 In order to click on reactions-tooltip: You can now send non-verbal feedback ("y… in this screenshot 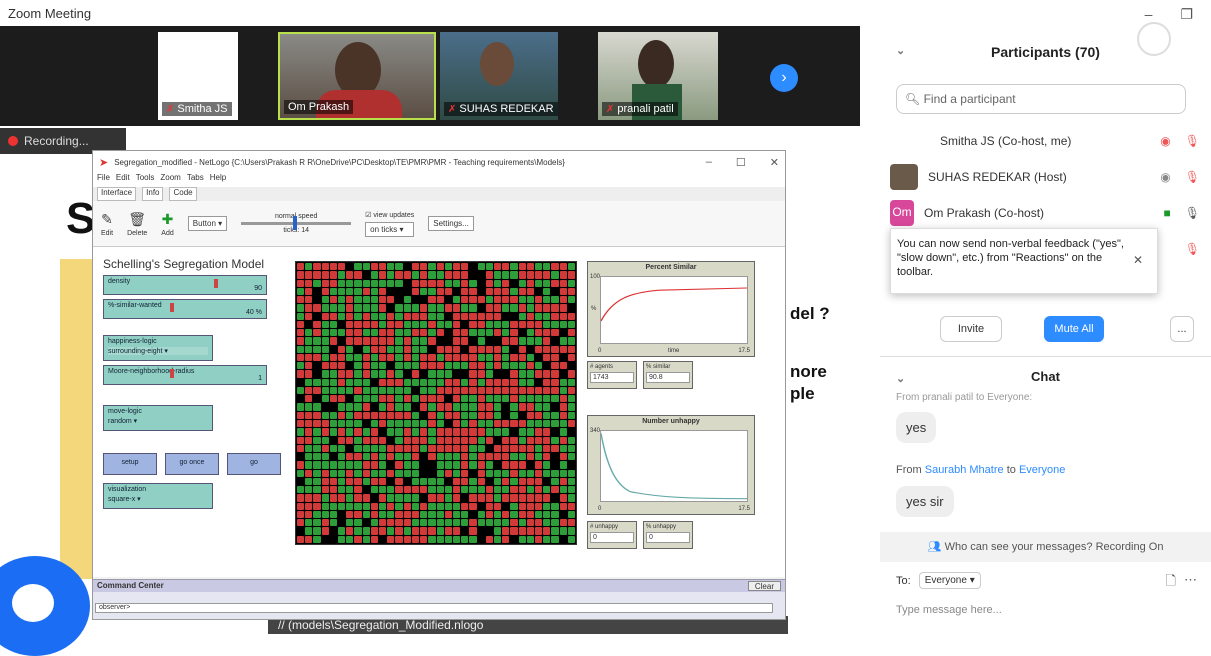, I will do `click(1024, 261)`.